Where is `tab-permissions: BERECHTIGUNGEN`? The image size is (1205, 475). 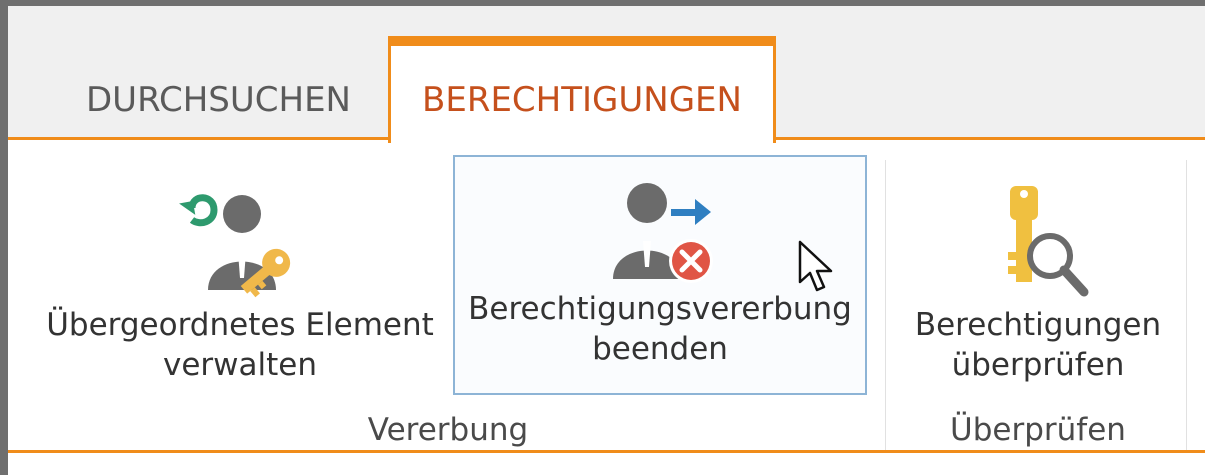
tab-permissions: BERECHTIGUNGEN is located at coordinates (582, 89).